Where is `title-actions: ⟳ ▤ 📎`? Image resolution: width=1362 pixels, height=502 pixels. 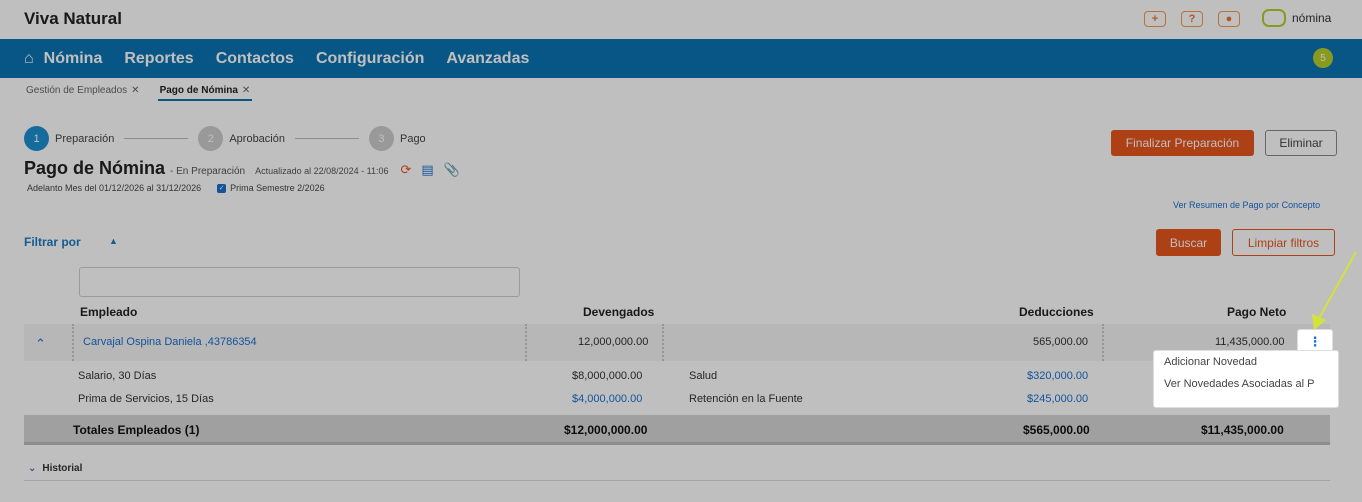
title-actions: ⟳ ▤ 📎 is located at coordinates (430, 170).